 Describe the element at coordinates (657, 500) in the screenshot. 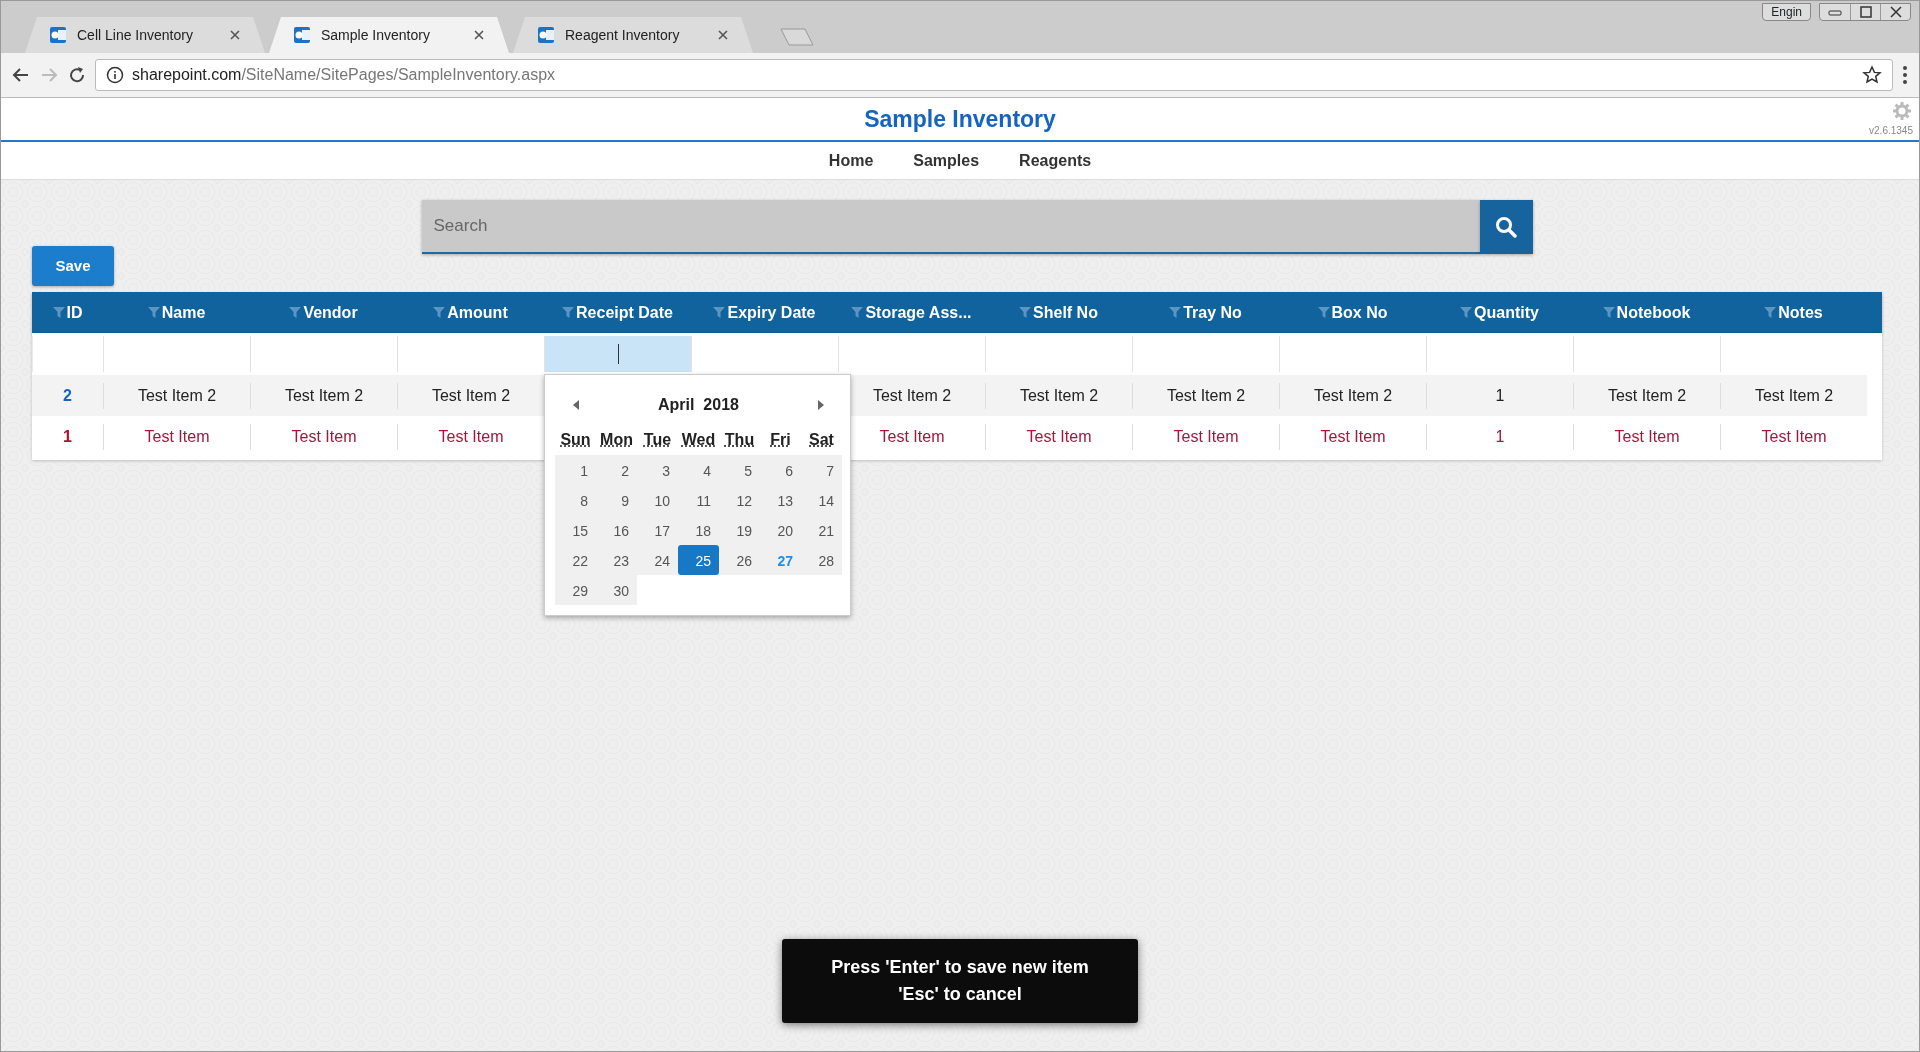

I see `calendar-day: 10` at that location.